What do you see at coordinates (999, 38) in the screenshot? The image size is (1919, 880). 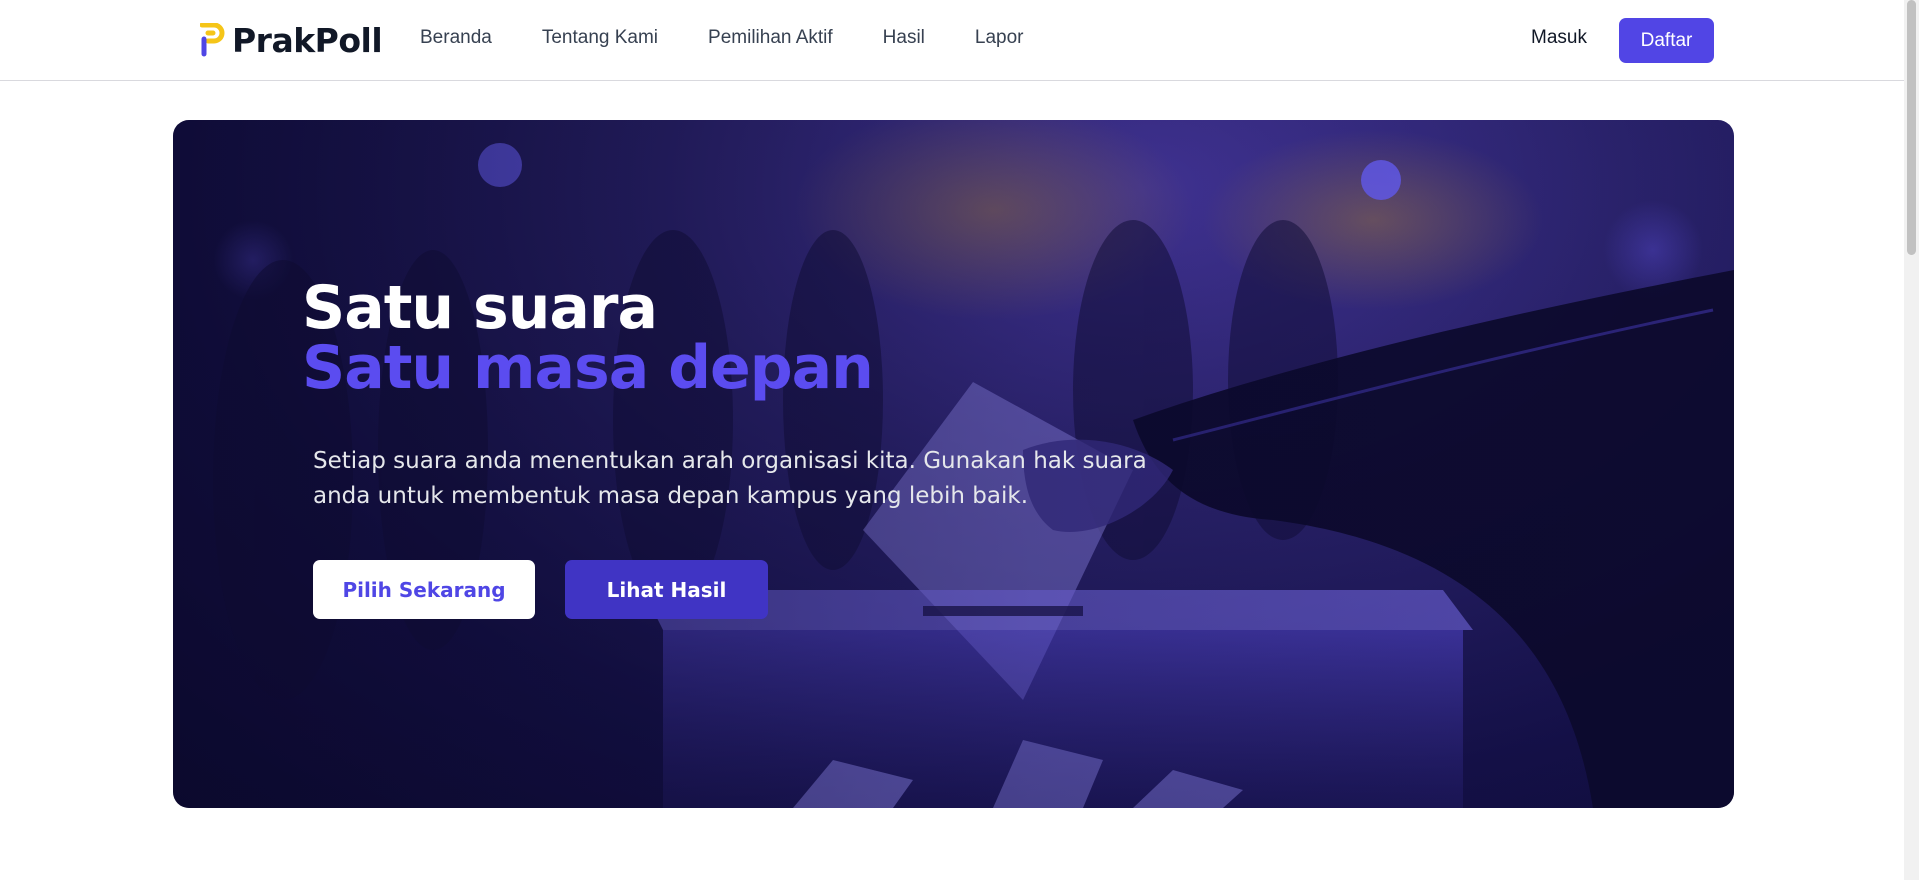 I see `nav-link-lapor: Lapor` at bounding box center [999, 38].